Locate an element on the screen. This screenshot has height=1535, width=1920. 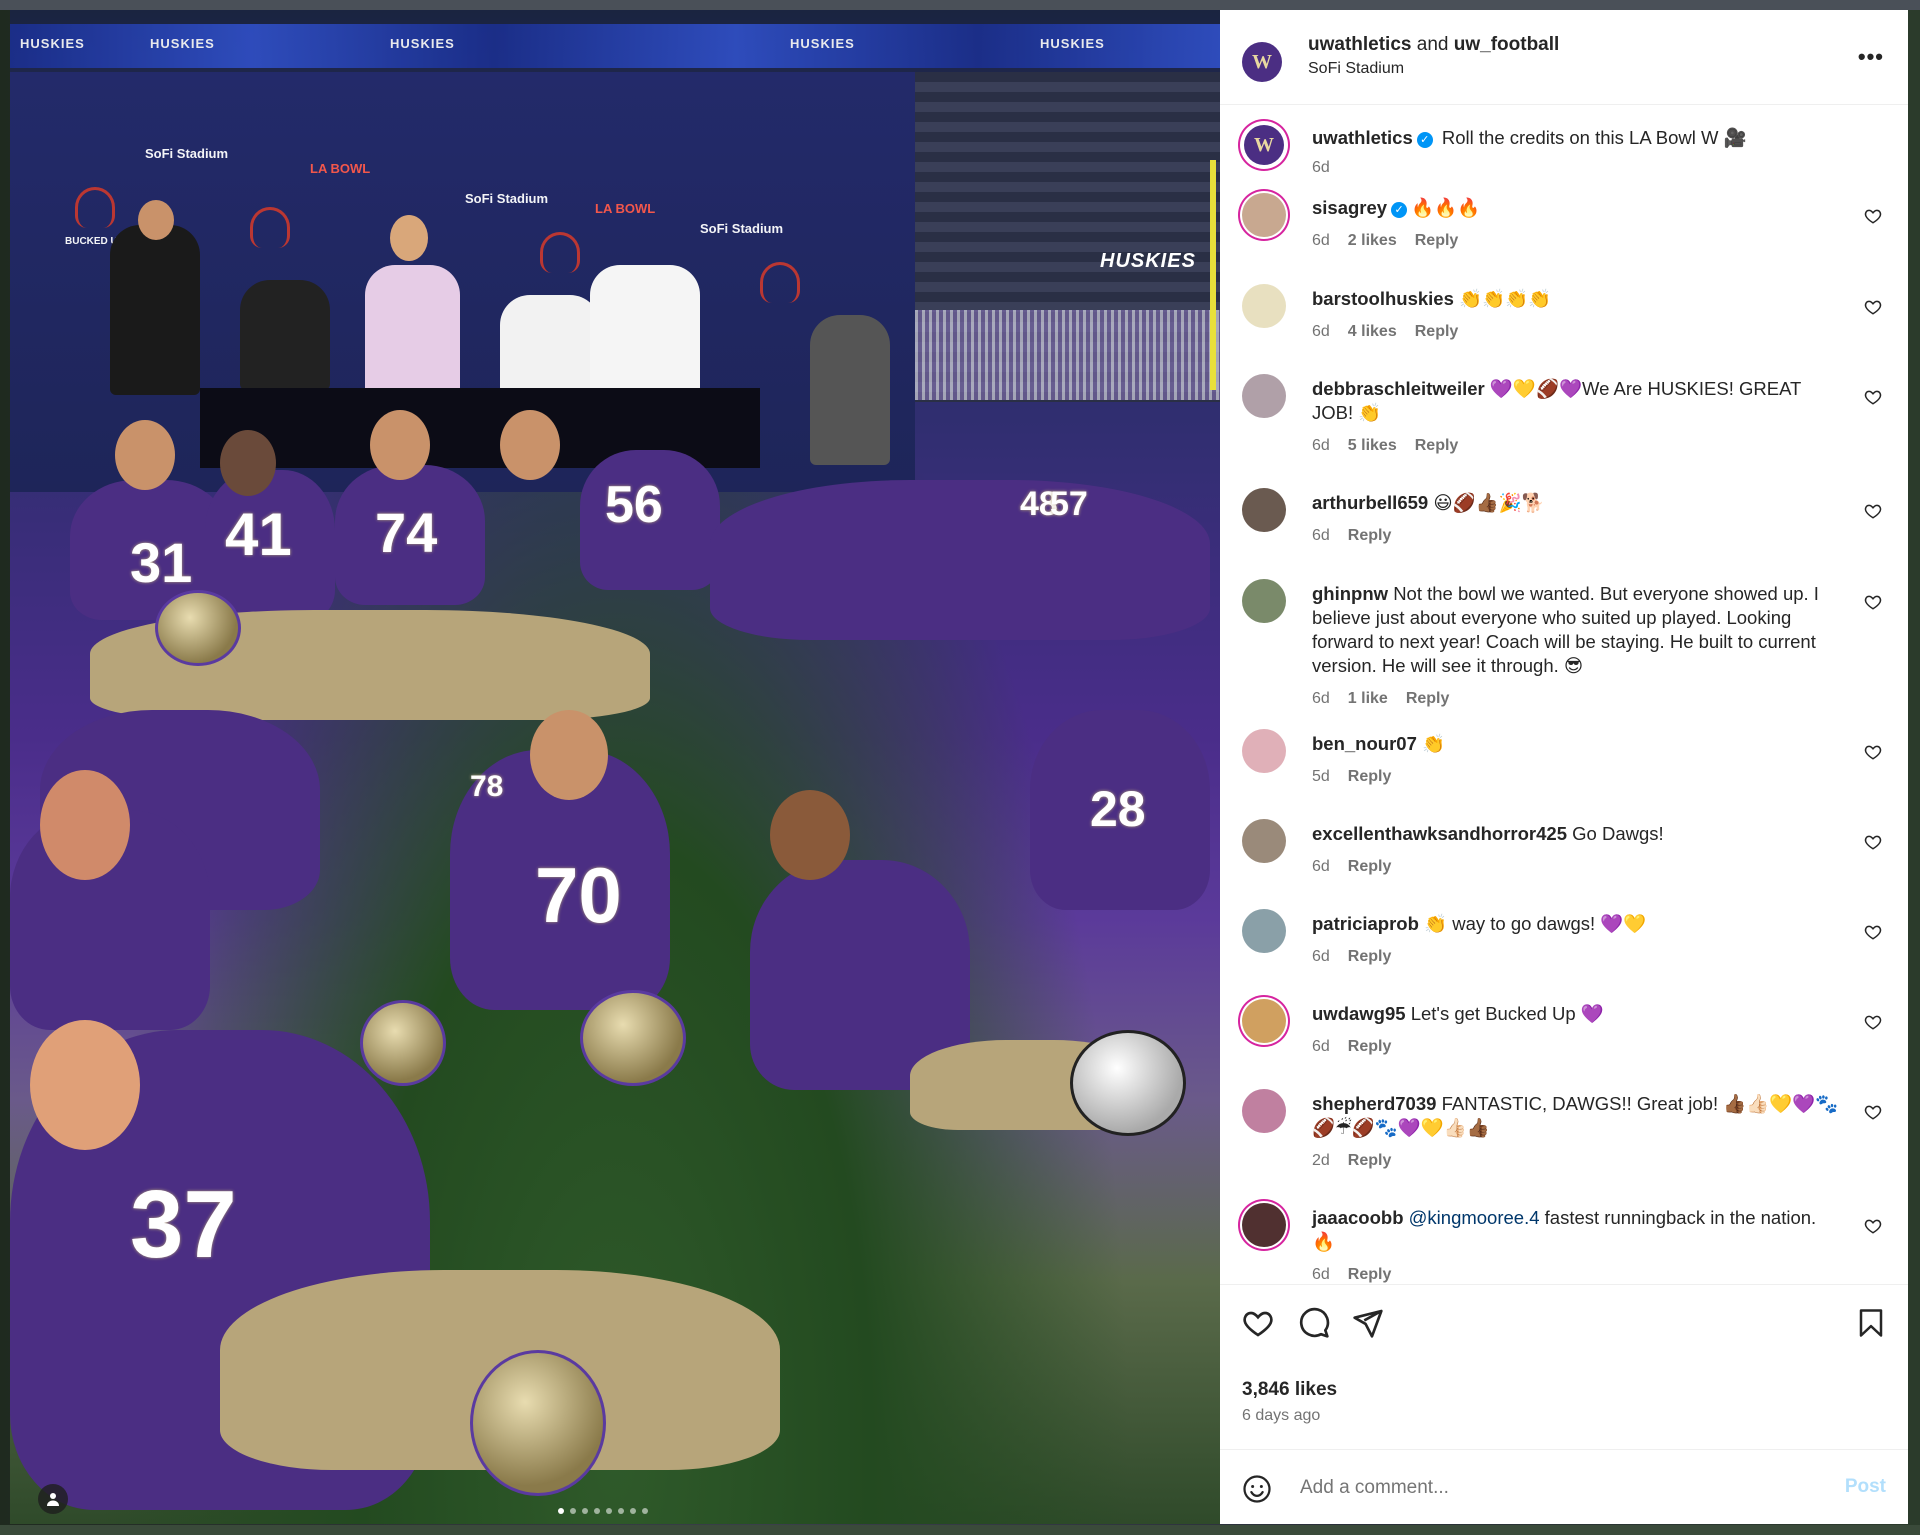
comment-username: debbraschleitweiler is located at coordinates (1398, 388).